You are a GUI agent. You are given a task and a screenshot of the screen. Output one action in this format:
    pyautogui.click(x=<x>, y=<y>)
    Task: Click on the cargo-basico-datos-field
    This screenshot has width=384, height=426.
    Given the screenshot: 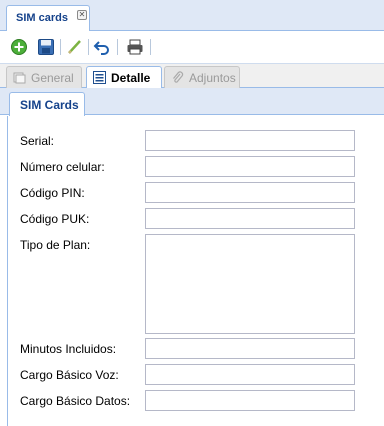 What is the action you would take?
    pyautogui.click(x=250, y=400)
    